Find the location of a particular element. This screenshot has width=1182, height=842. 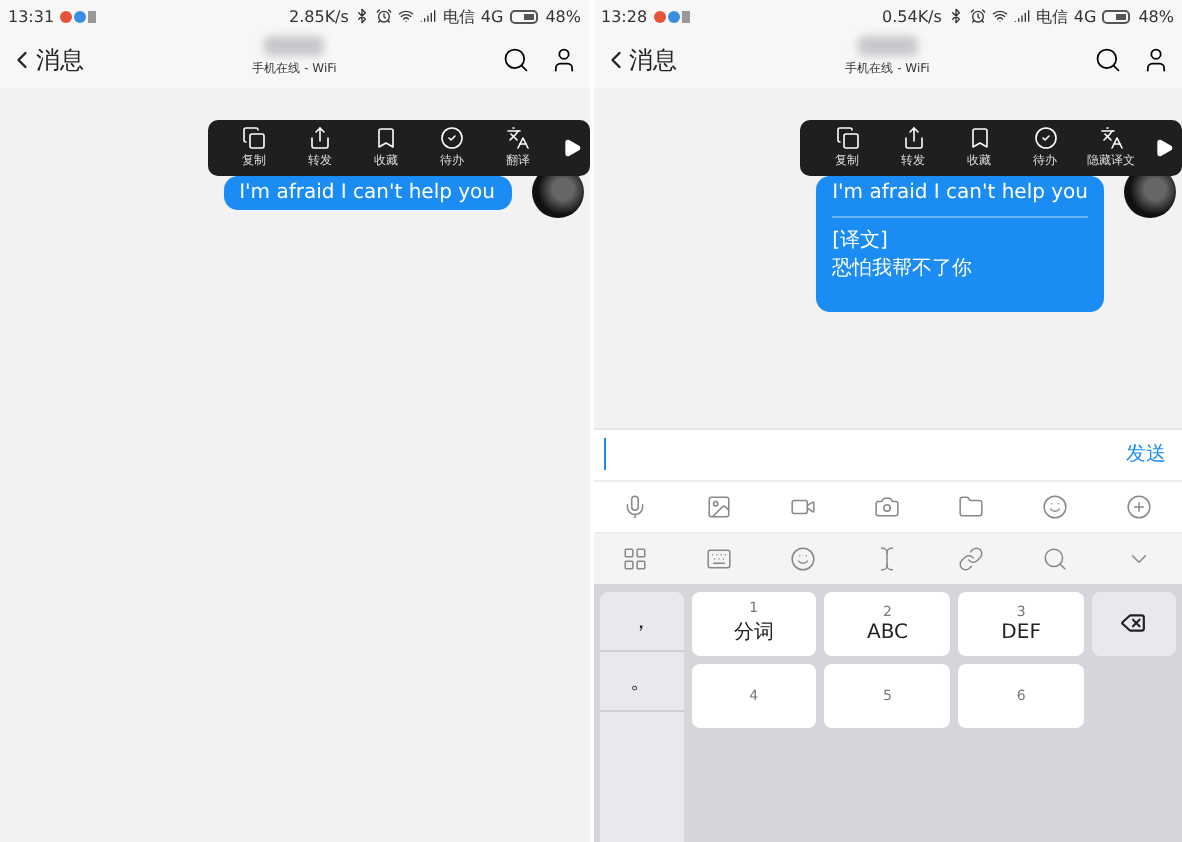

punctuation-key: 。 is located at coordinates (641, 681).